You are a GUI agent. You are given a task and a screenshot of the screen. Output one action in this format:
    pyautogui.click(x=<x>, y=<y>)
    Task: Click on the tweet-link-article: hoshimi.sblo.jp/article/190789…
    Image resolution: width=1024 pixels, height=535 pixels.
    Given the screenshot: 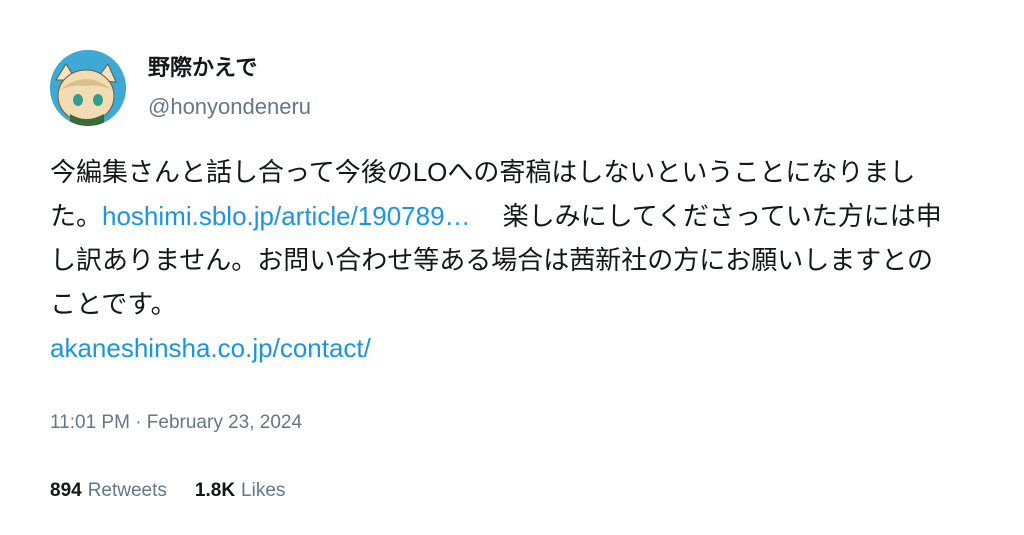 What is the action you would take?
    pyautogui.click(x=286, y=216)
    